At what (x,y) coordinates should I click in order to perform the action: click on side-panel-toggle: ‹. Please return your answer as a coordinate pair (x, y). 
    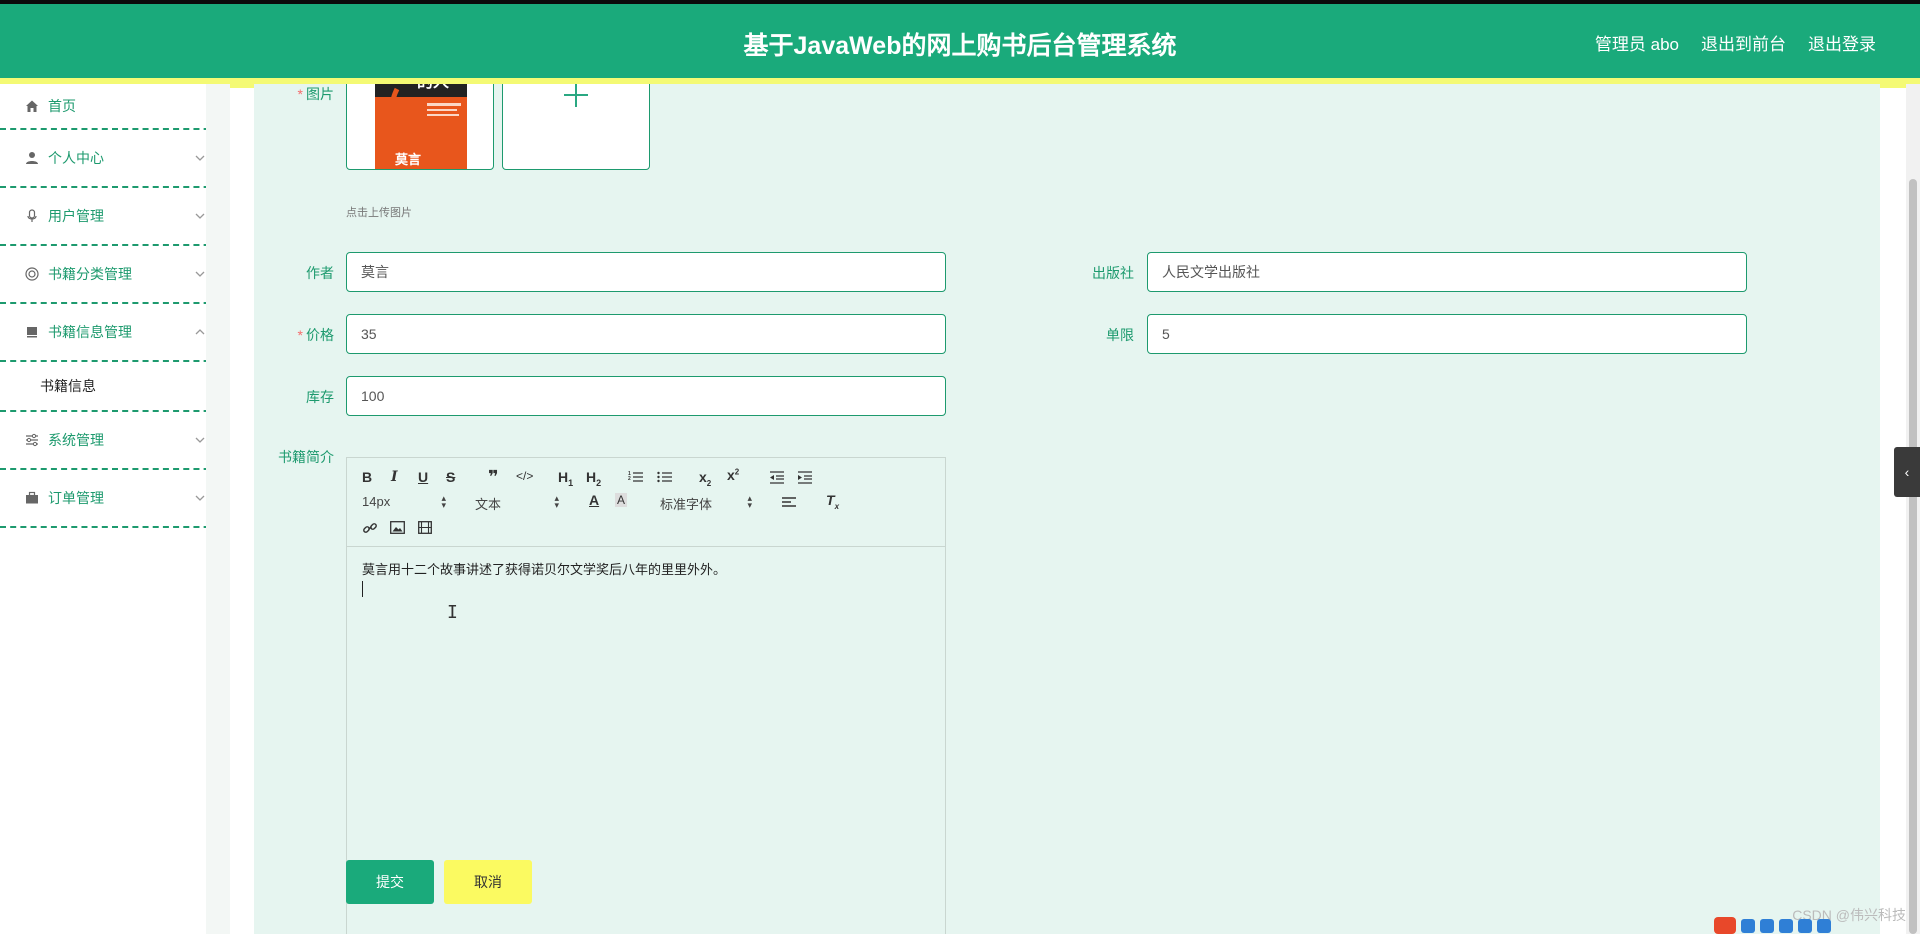
    Looking at the image, I should click on (1907, 472).